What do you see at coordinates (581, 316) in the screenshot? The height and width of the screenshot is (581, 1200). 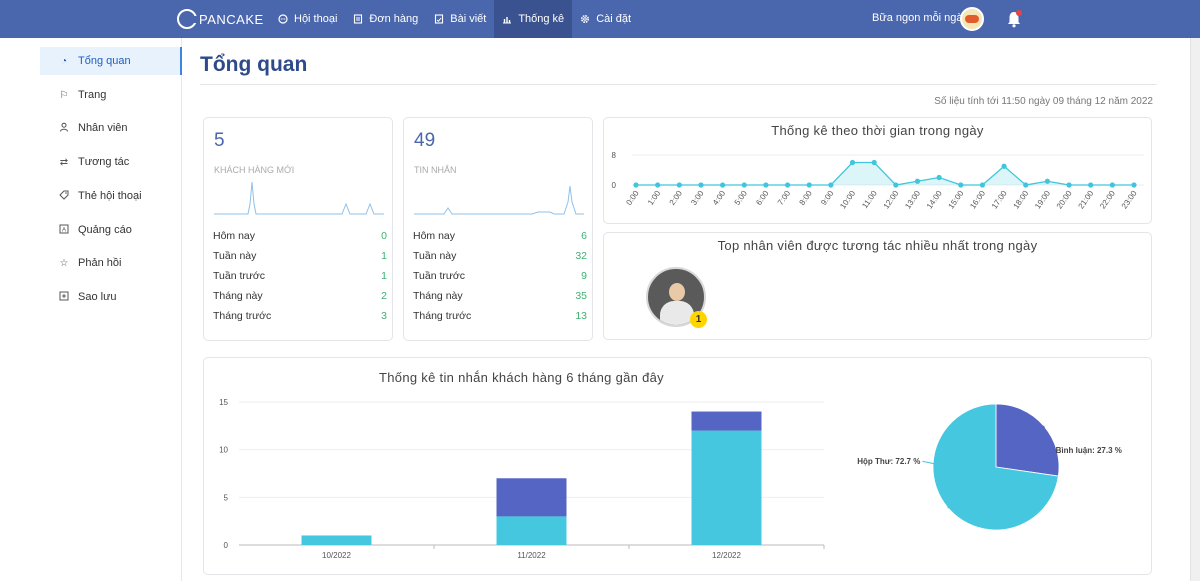 I see `stat-row-value: 13` at bounding box center [581, 316].